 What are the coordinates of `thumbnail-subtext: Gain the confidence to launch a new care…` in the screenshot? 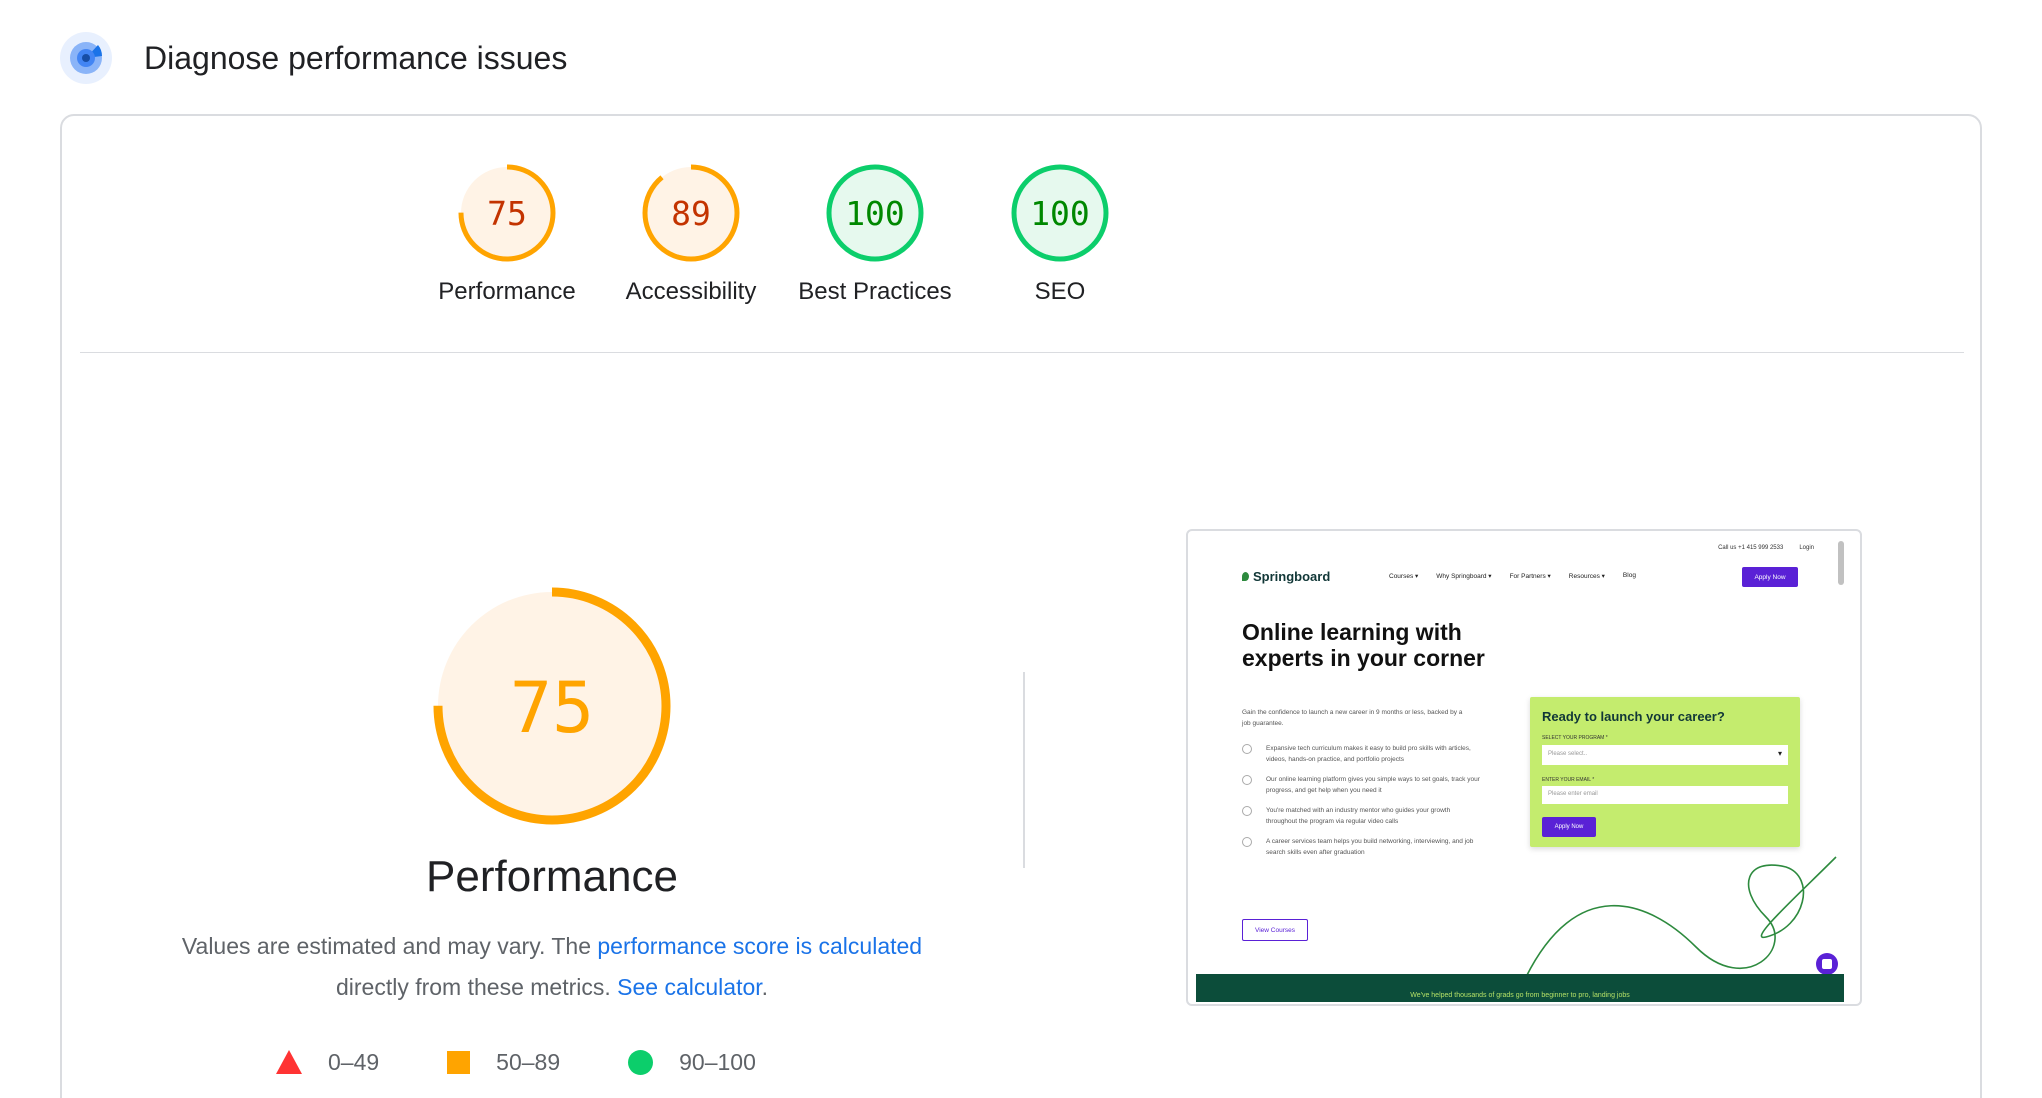 It's located at (1352, 718).